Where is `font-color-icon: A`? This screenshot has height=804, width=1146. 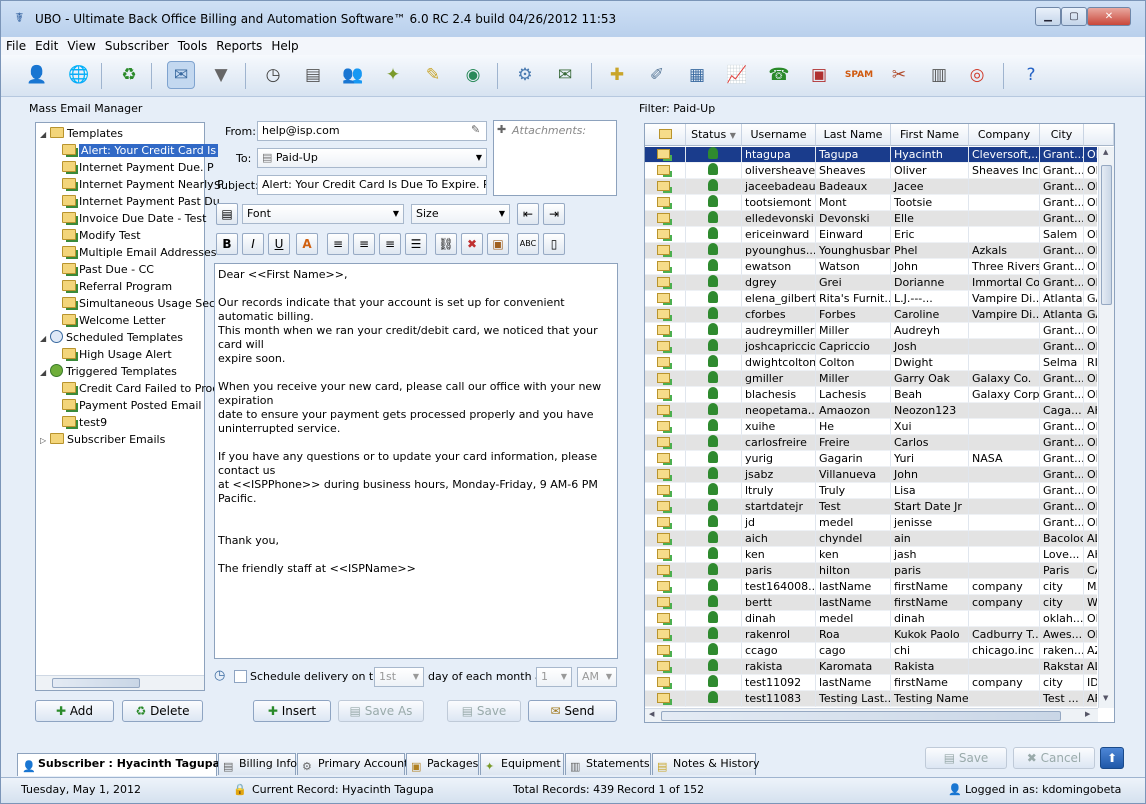 font-color-icon: A is located at coordinates (307, 244).